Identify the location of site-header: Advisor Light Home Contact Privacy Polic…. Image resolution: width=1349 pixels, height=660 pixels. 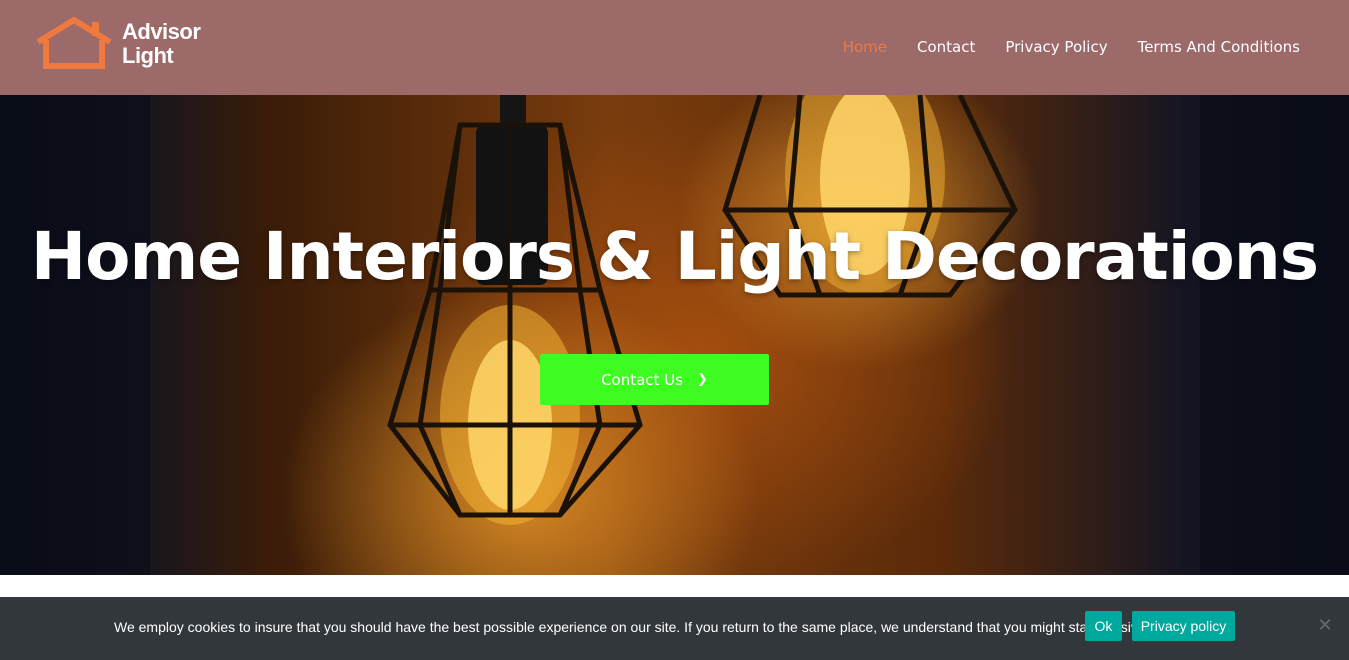
(674, 47).